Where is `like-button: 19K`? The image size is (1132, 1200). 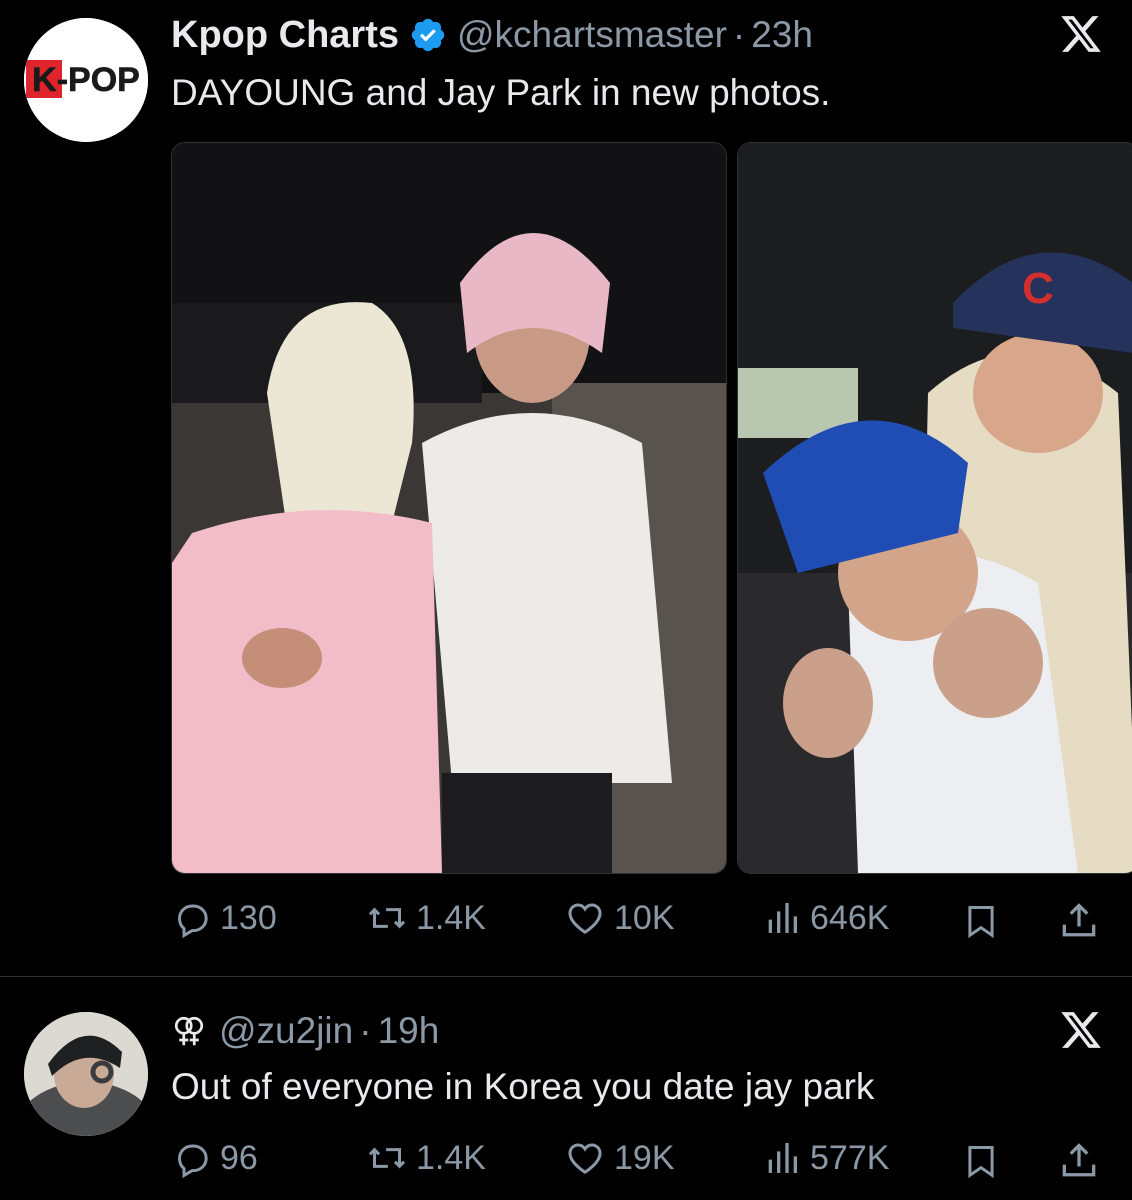 like-button: 19K is located at coordinates (619, 1158).